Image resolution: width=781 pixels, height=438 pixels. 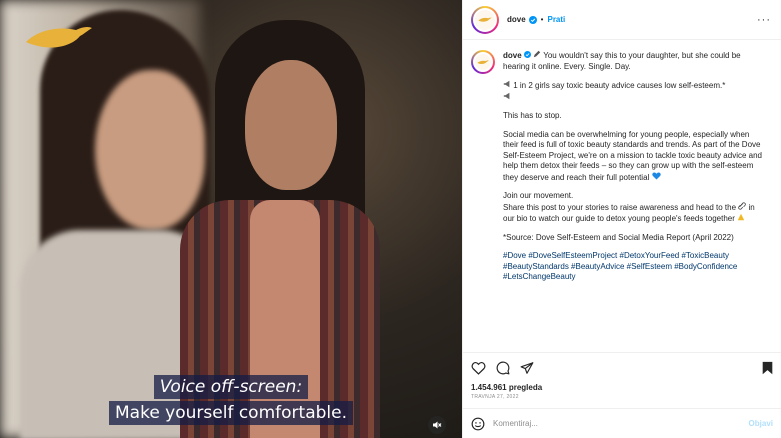 I want to click on caption-username: dove, so click(x=512, y=55).